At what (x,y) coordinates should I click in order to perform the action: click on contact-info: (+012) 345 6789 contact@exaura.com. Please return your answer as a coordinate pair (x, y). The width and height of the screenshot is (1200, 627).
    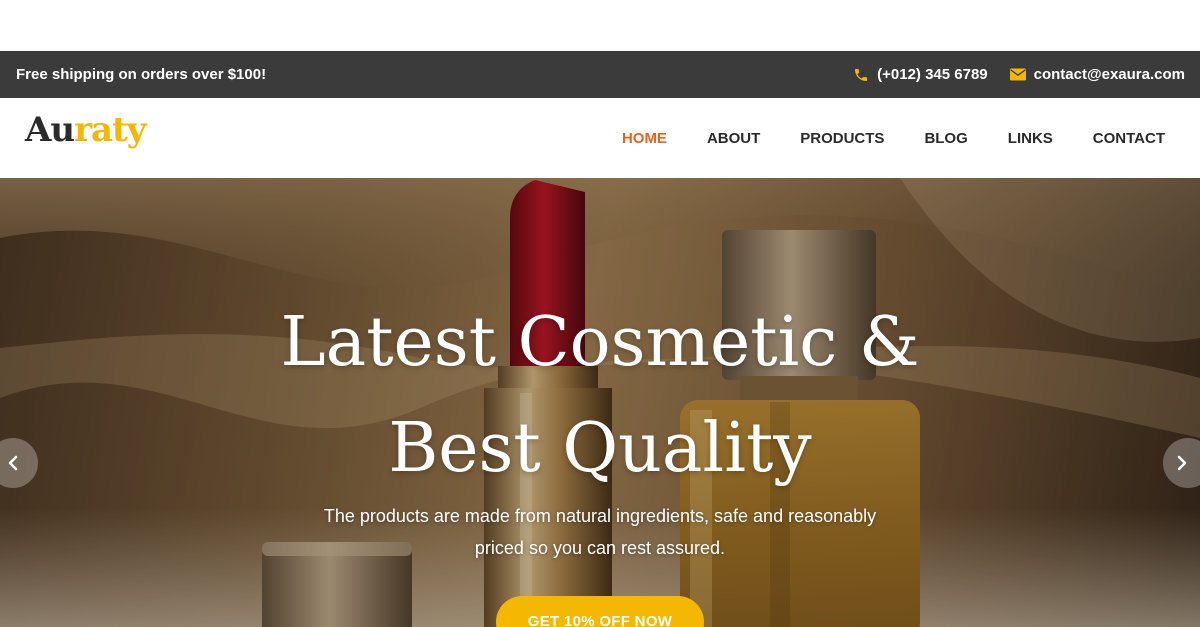
    Looking at the image, I should click on (1019, 74).